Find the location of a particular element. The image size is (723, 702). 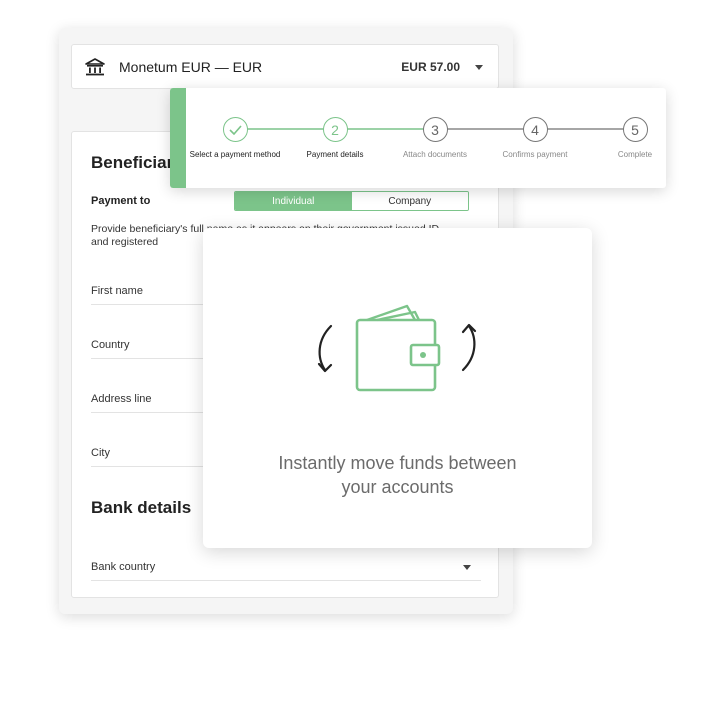

country-label: Country is located at coordinates (110, 345).